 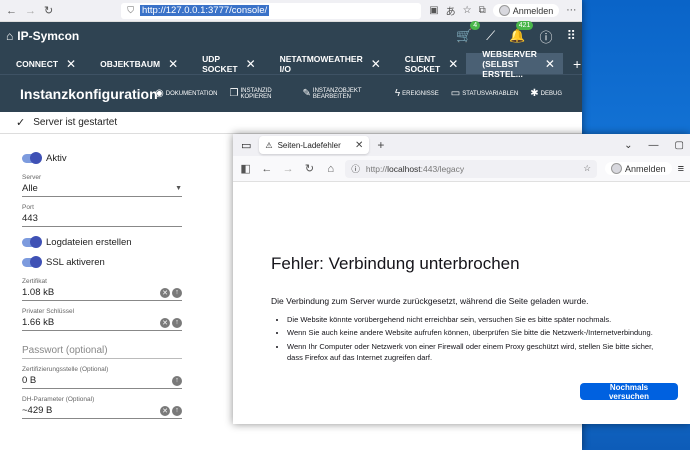 What do you see at coordinates (204, 10) in the screenshot?
I see `bg-url-text: http://127.0.0.1:3777/console/` at bounding box center [204, 10].